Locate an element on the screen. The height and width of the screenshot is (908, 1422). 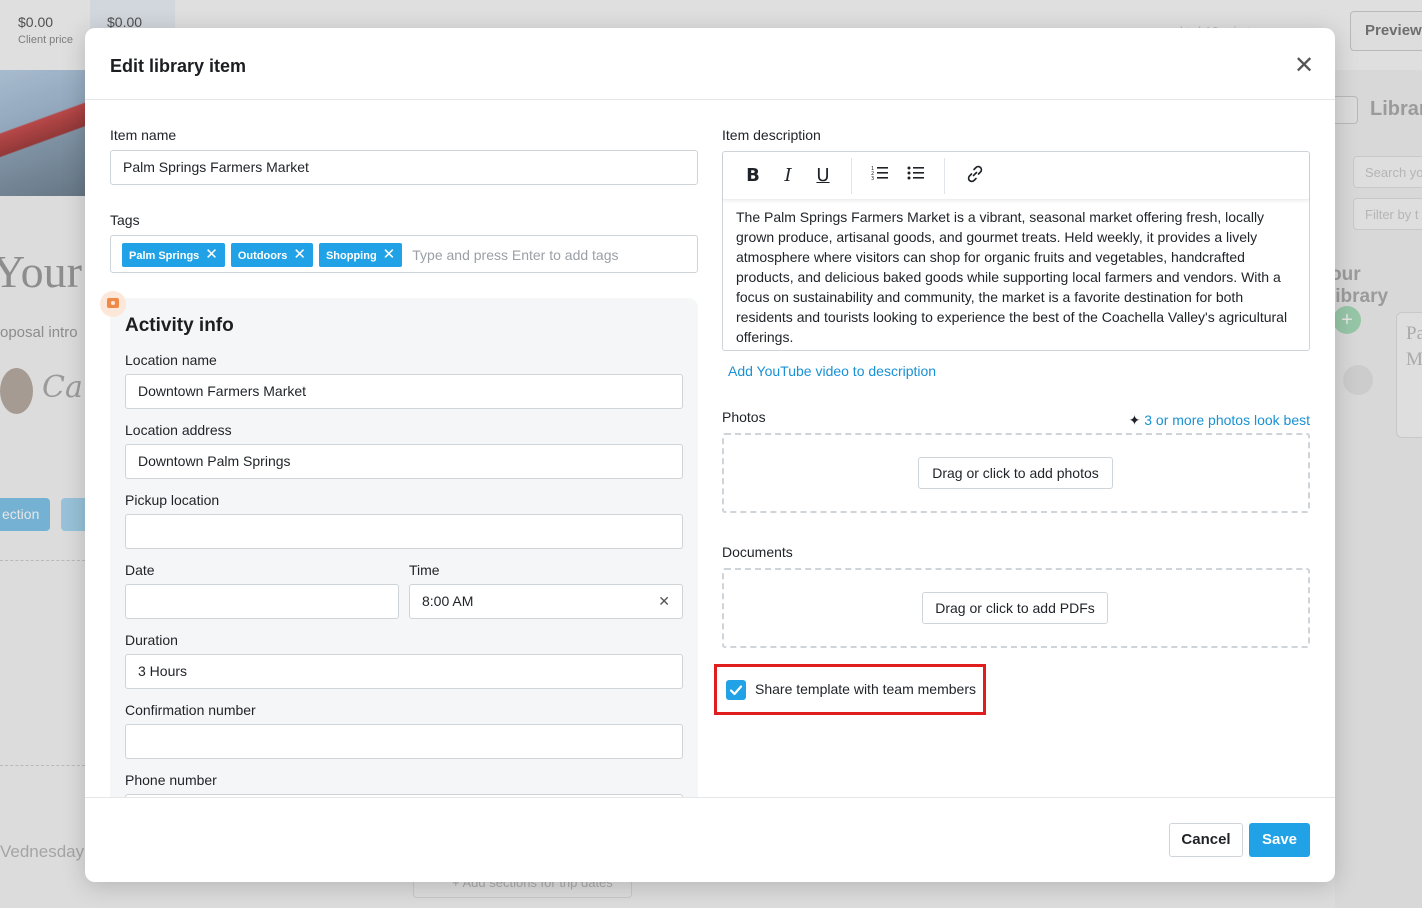
modal-title: Edit library item is located at coordinates (178, 66).